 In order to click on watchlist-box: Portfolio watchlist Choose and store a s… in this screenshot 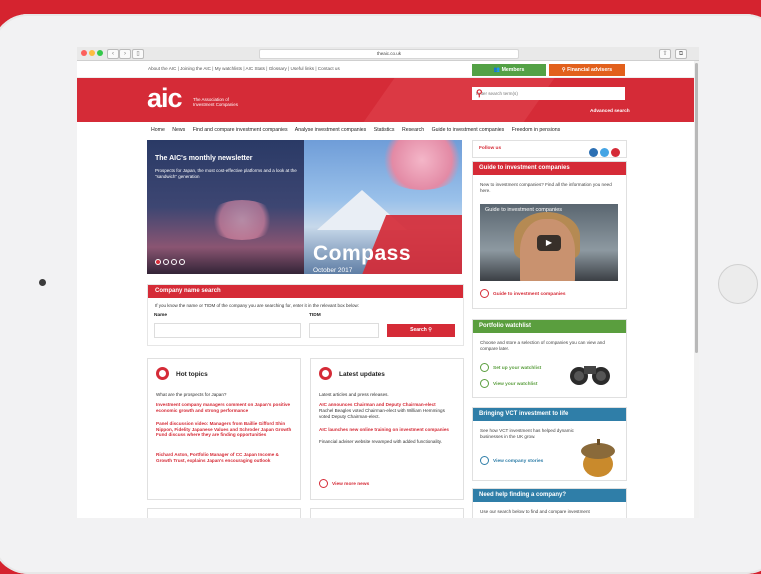, I will do `click(549, 358)`.